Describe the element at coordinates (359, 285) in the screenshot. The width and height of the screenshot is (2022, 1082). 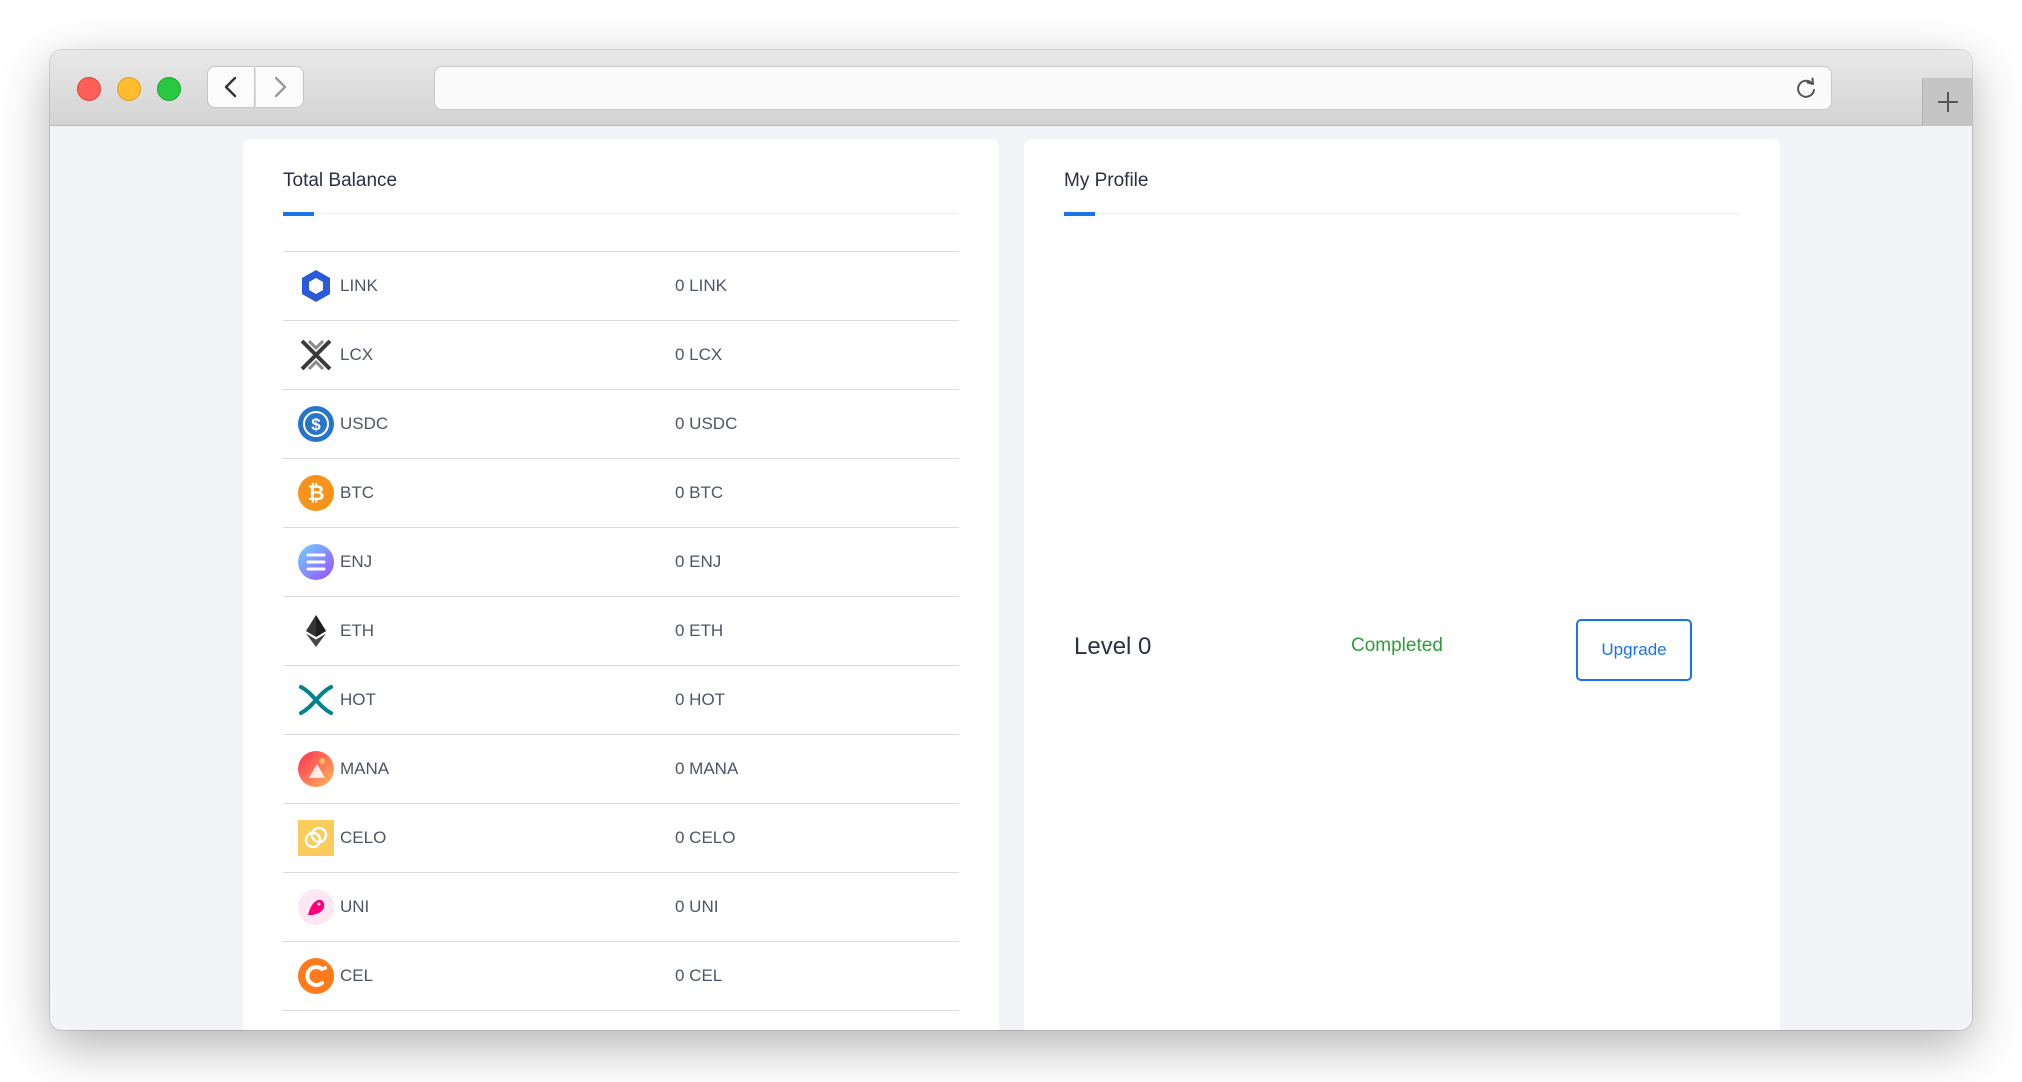
I see `coin-name: LINK` at that location.